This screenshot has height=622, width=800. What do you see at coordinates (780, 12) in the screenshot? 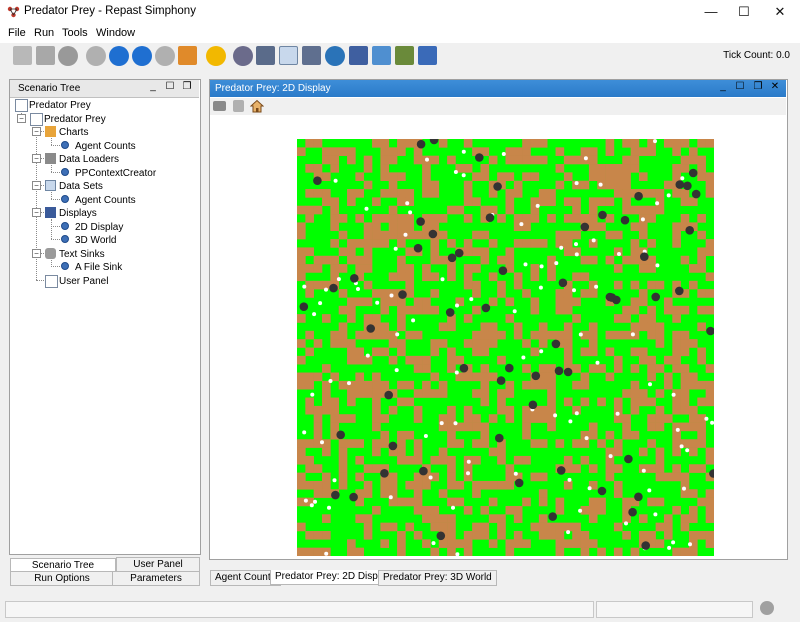
I see `close-button: ✕` at bounding box center [780, 12].